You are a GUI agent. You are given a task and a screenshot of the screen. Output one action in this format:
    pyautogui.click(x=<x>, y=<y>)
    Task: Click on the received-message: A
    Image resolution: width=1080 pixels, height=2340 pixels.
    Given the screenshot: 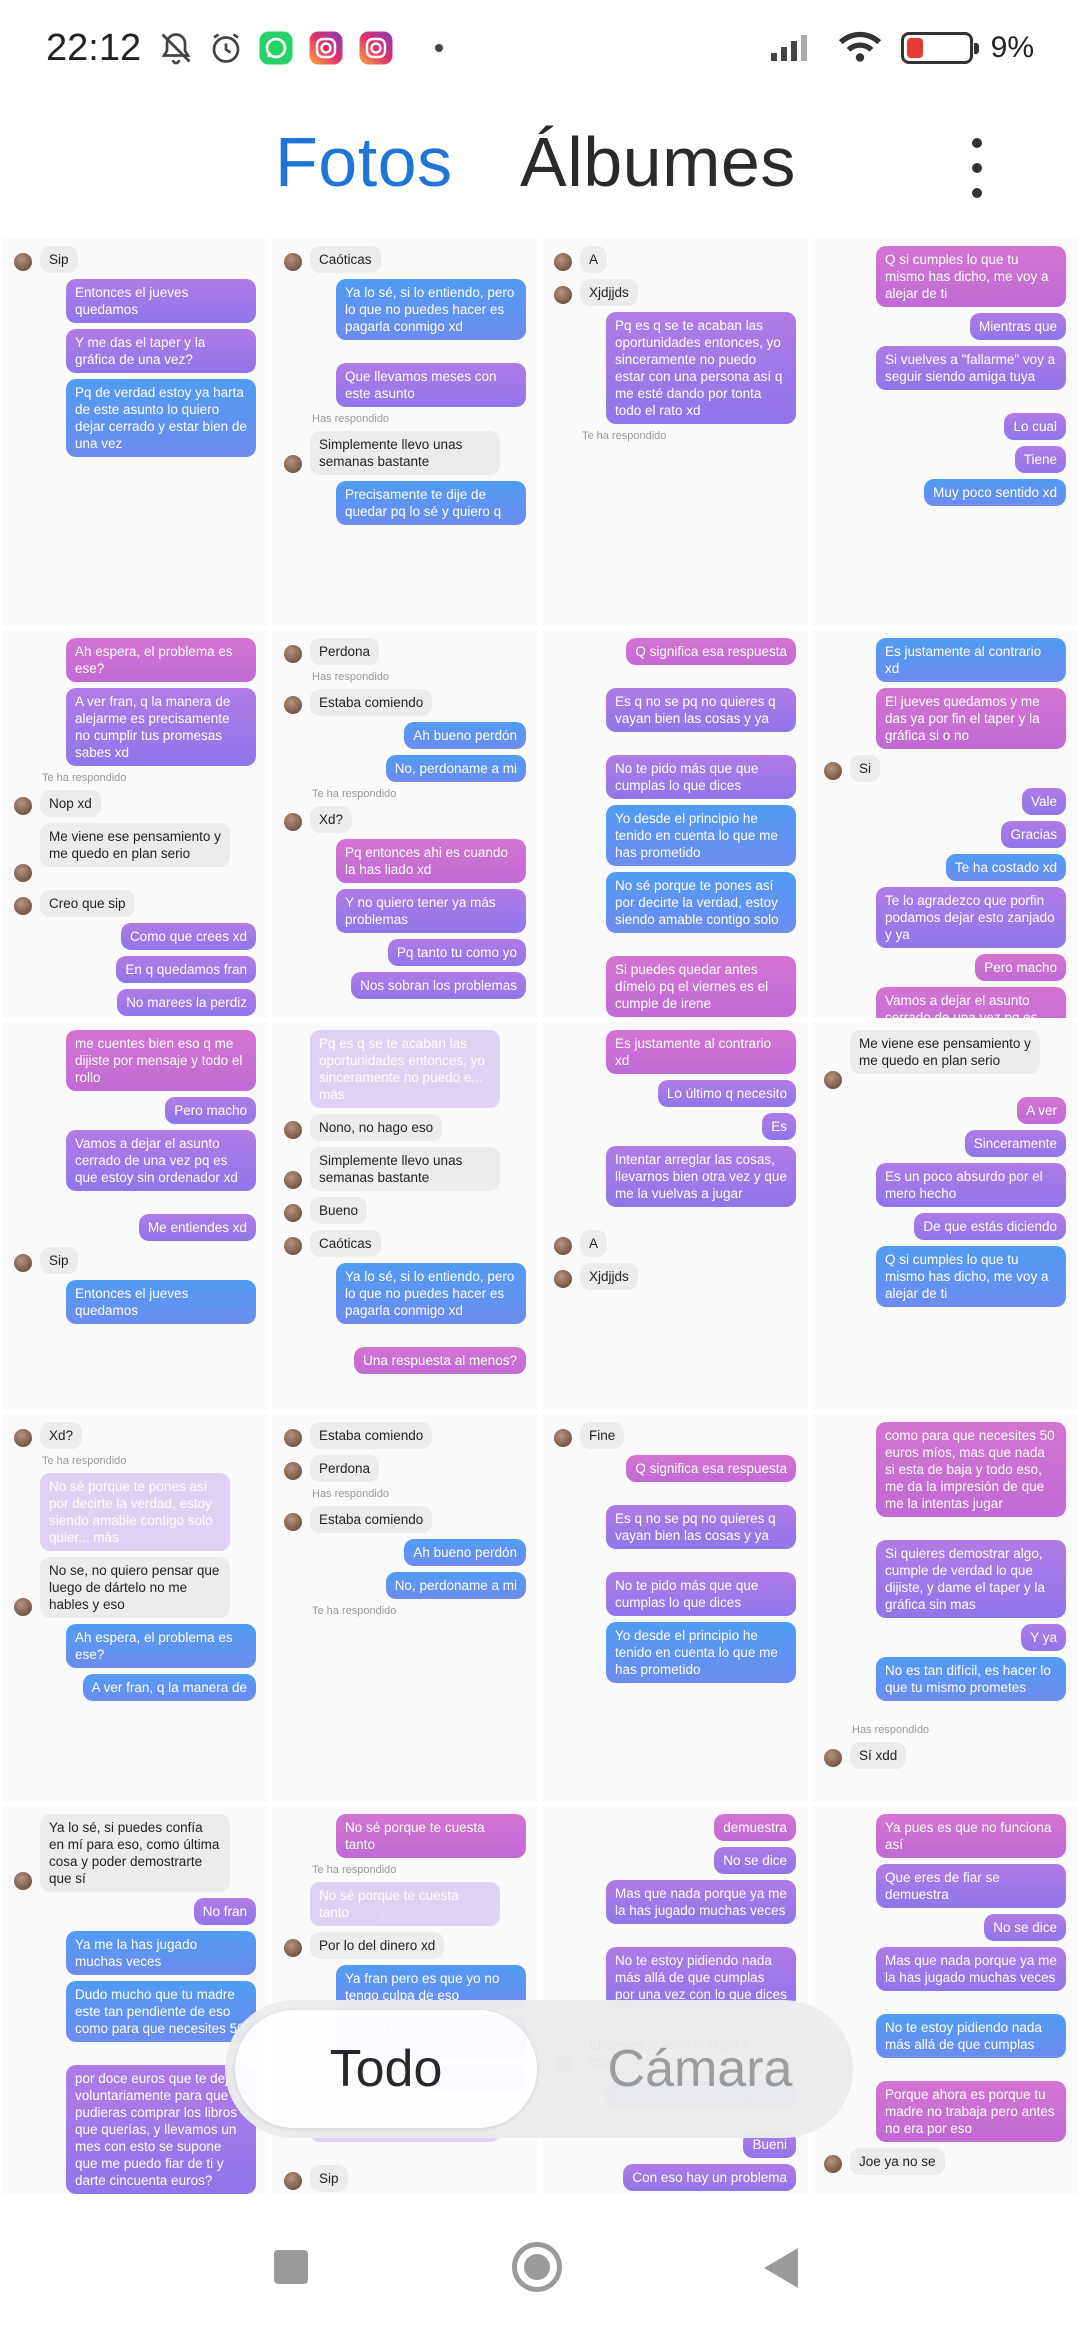 What is the action you would take?
    pyautogui.click(x=594, y=1243)
    